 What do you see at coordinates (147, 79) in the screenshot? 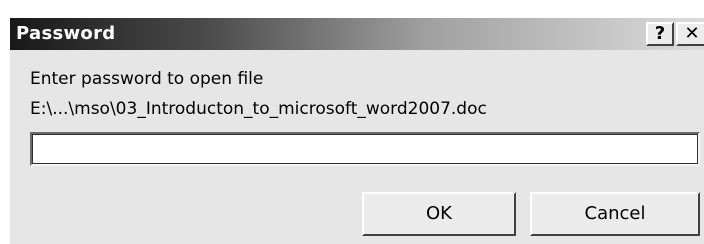
I see `password-prompt-label: Enter password to open file` at bounding box center [147, 79].